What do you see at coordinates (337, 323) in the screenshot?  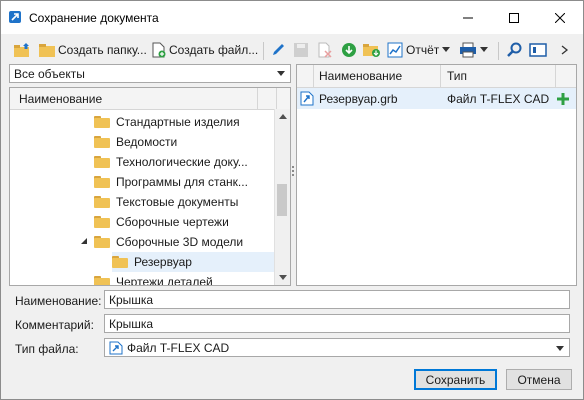 I see `comment-input: Крышка` at bounding box center [337, 323].